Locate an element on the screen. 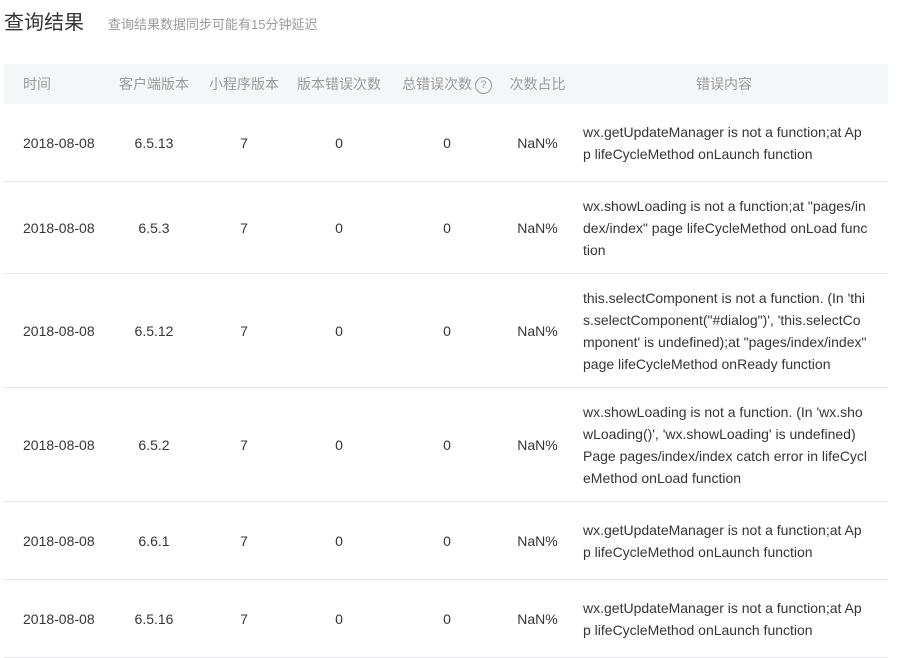 The height and width of the screenshot is (658, 916). client-version-cell: 6.5.12 is located at coordinates (154, 330).